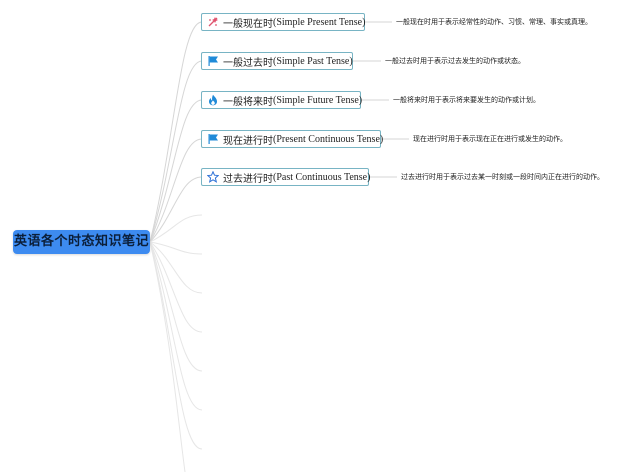  Describe the element at coordinates (213, 22) in the screenshot. I see `sparkle-icon` at that location.